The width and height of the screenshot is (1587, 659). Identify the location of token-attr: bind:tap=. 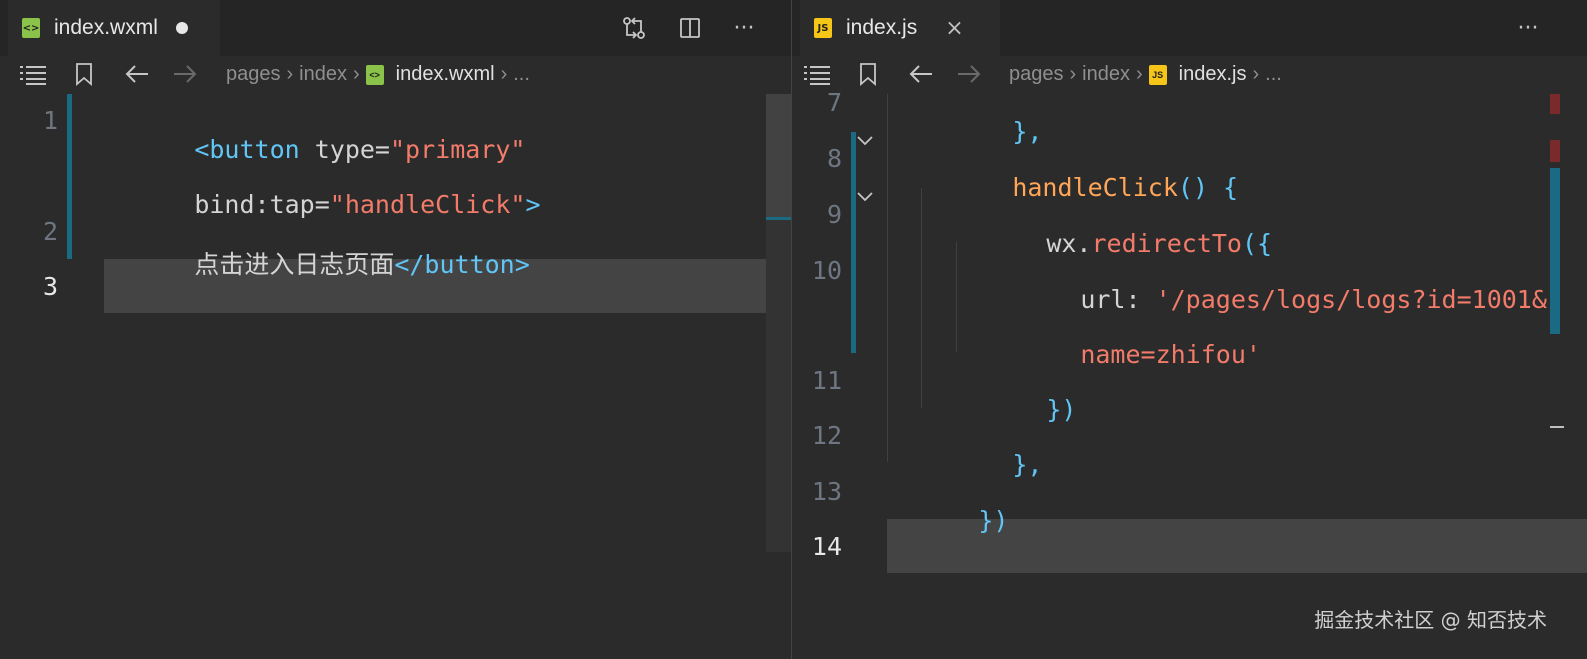
(262, 204).